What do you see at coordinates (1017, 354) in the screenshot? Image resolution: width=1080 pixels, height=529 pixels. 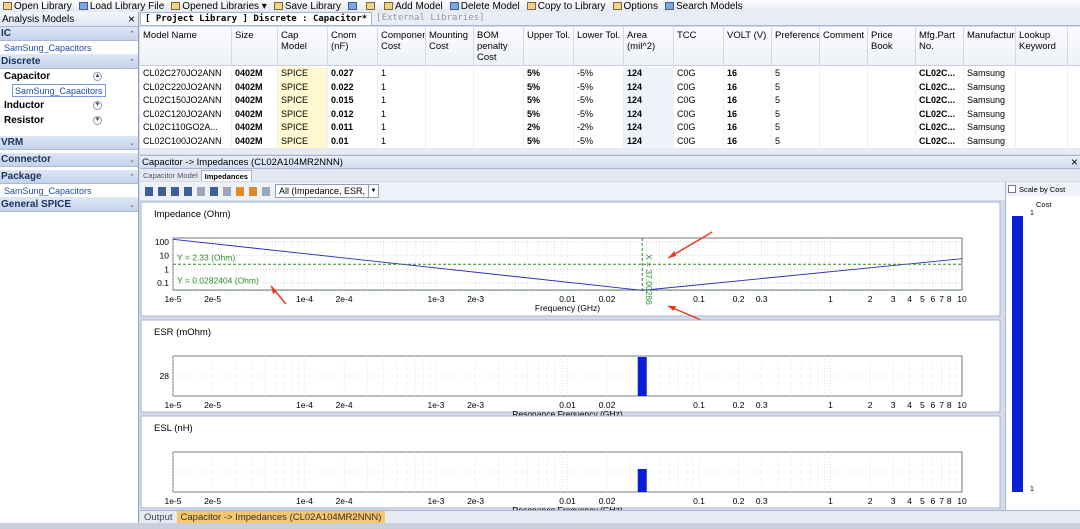 I see `cost-bar` at bounding box center [1017, 354].